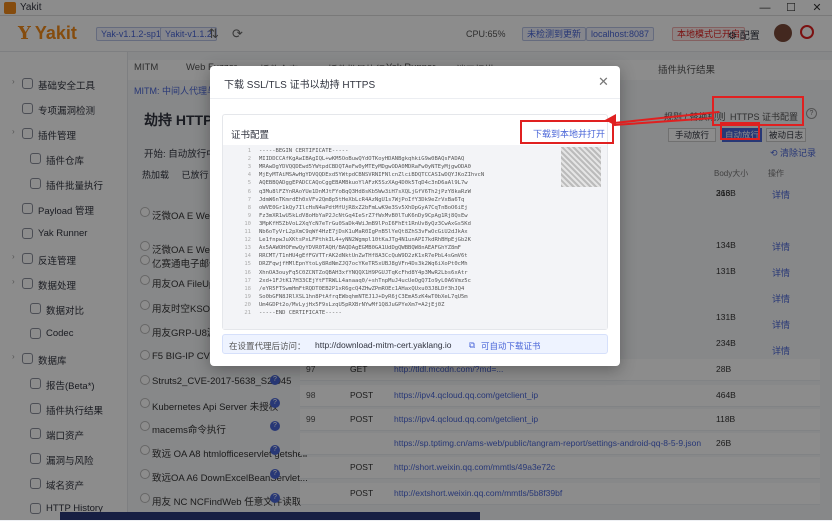 The width and height of the screenshot is (832, 521). Describe the element at coordinates (247, 296) in the screenshot. I see `line-number: 19` at that location.